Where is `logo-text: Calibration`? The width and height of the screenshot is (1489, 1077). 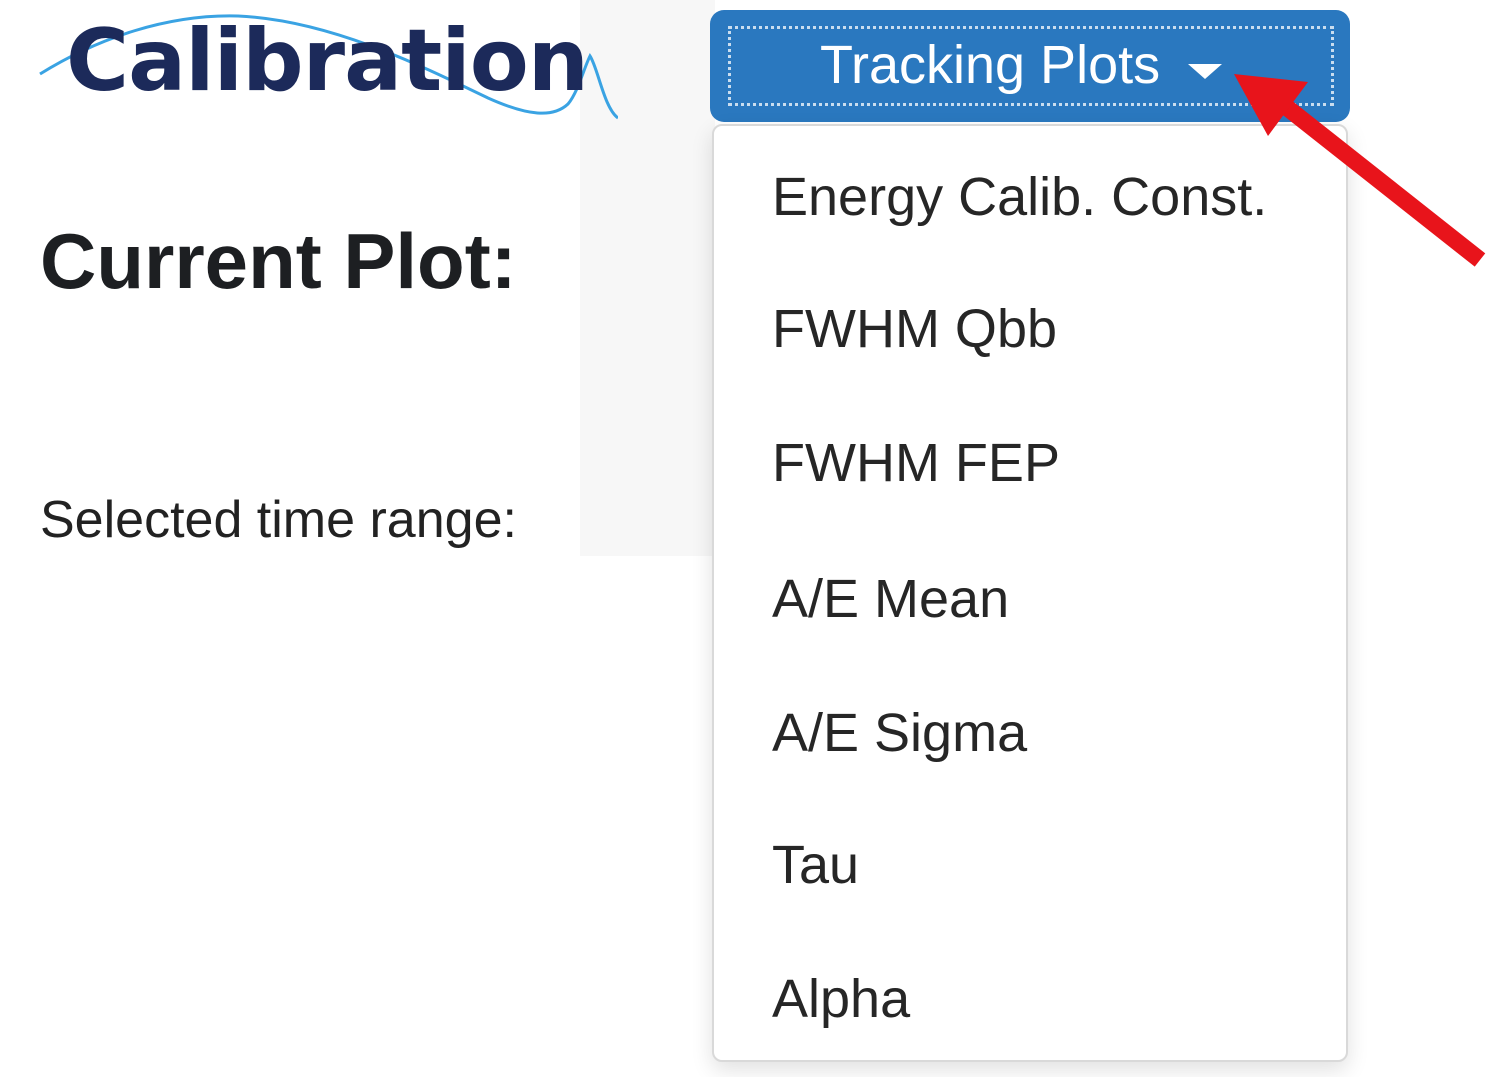
logo-text: Calibration is located at coordinates (327, 61).